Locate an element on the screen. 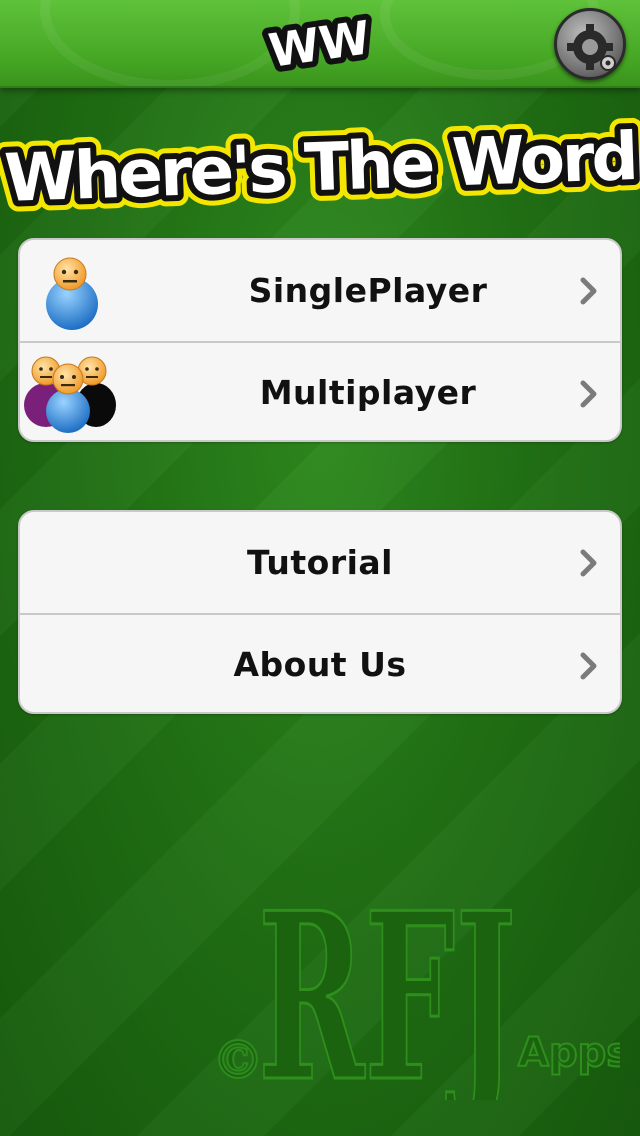 This screenshot has width=640, height=1136. settings-button is located at coordinates (590, 44).